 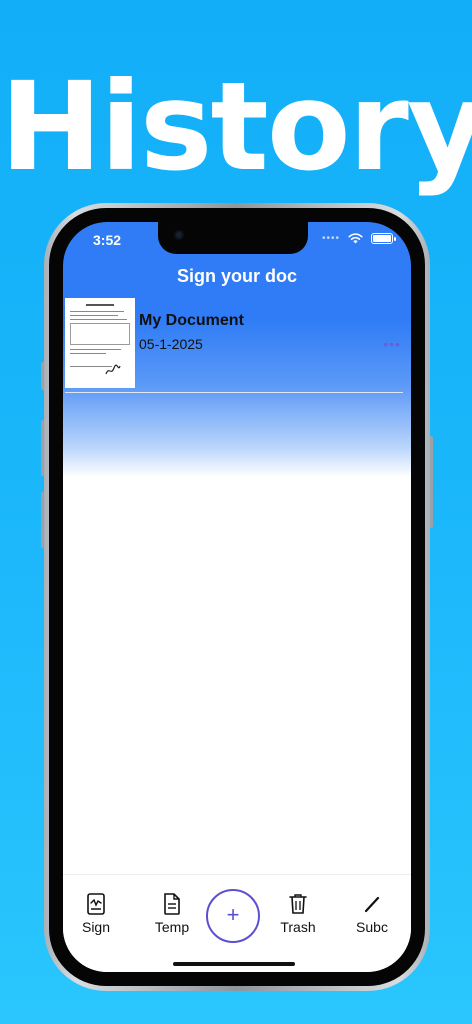 I want to click on trash-icon, so click(x=298, y=904).